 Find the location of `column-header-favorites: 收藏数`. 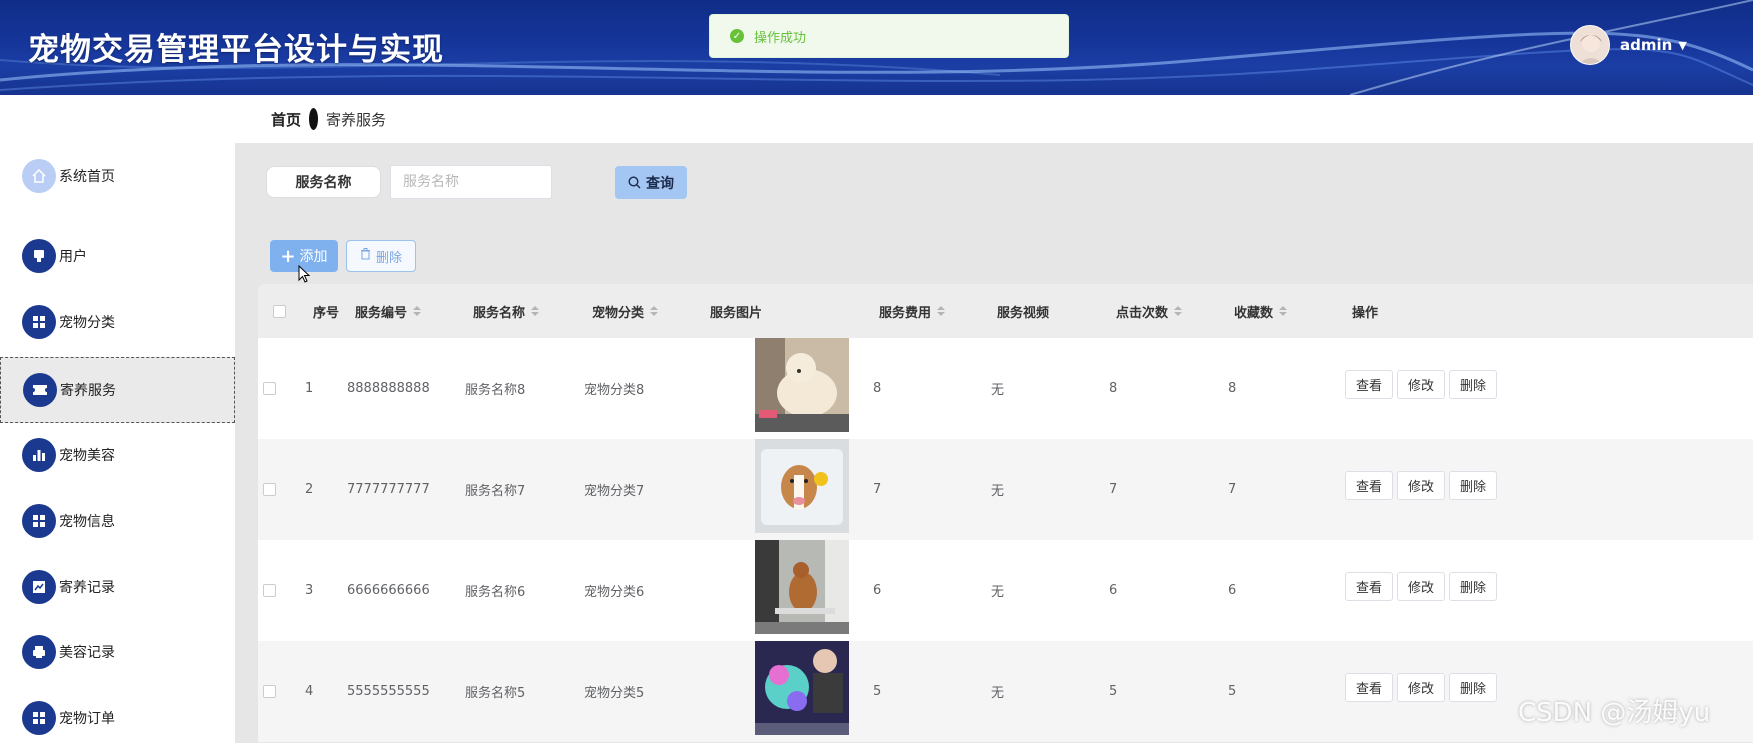

column-header-favorites: 收藏数 is located at coordinates (1261, 311).